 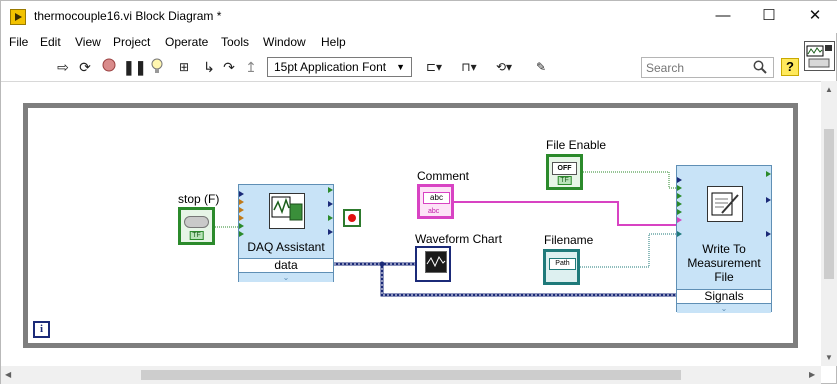 What do you see at coordinates (436, 198) in the screenshot?
I see `comment-string-icon: abc` at bounding box center [436, 198].